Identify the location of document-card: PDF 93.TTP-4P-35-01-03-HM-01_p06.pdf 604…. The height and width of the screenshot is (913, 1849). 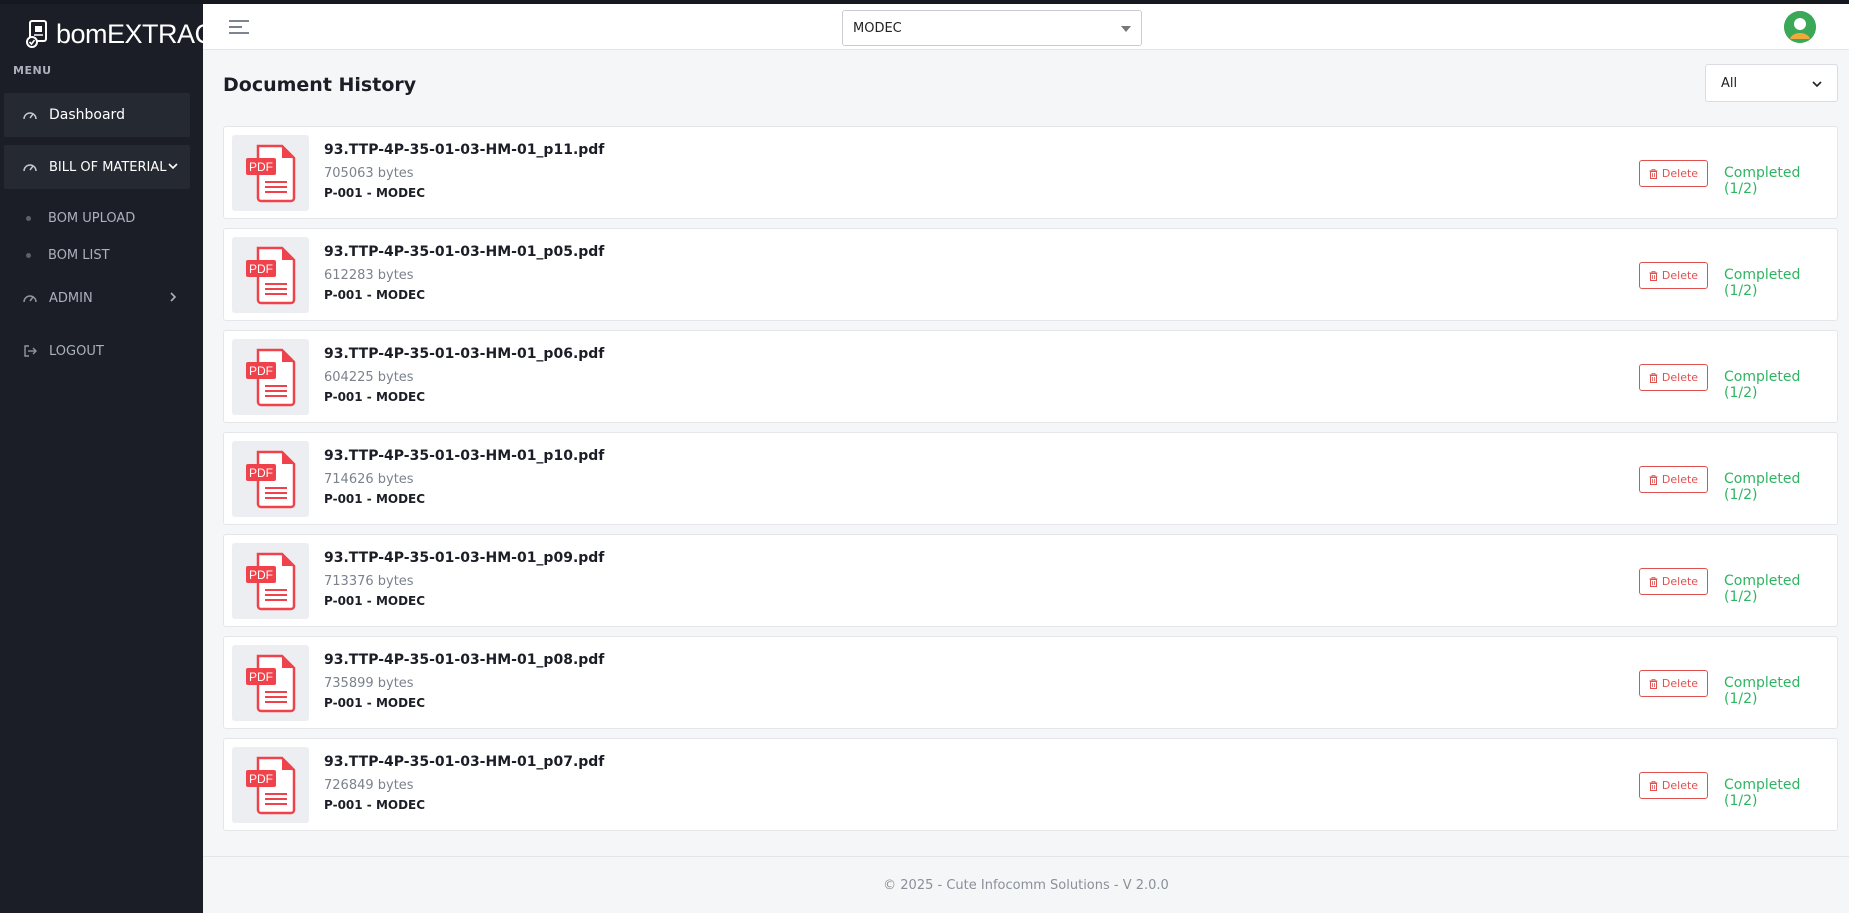
(1030, 376).